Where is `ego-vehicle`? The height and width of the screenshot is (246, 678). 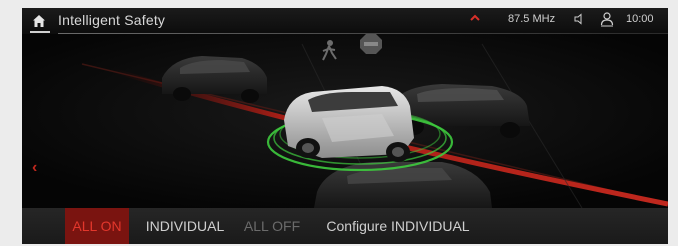
ego-vehicle is located at coordinates (349, 124).